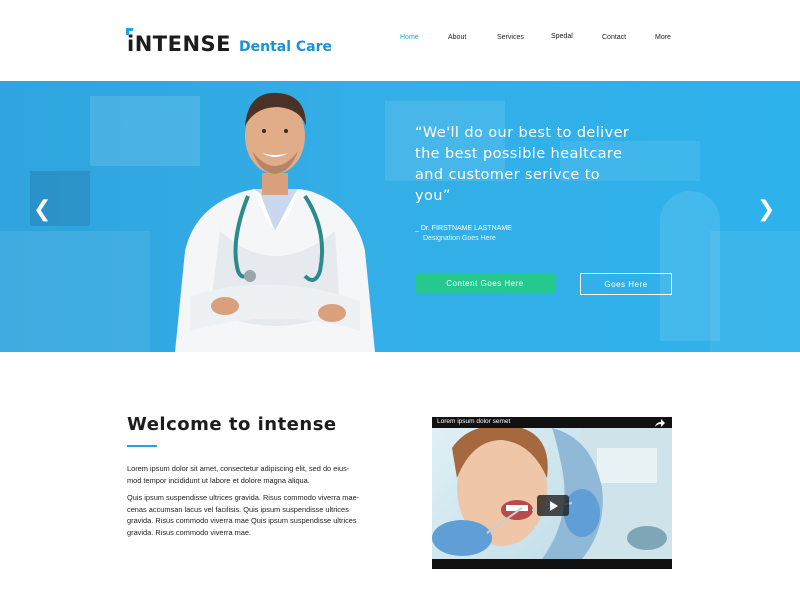  I want to click on share-icon, so click(660, 423).